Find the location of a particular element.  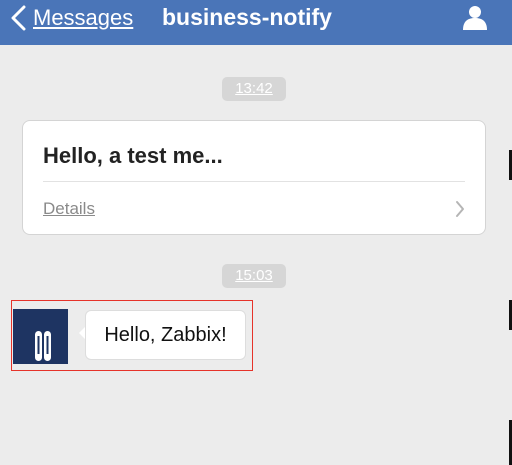

back-button: Messages is located at coordinates (71, 18).